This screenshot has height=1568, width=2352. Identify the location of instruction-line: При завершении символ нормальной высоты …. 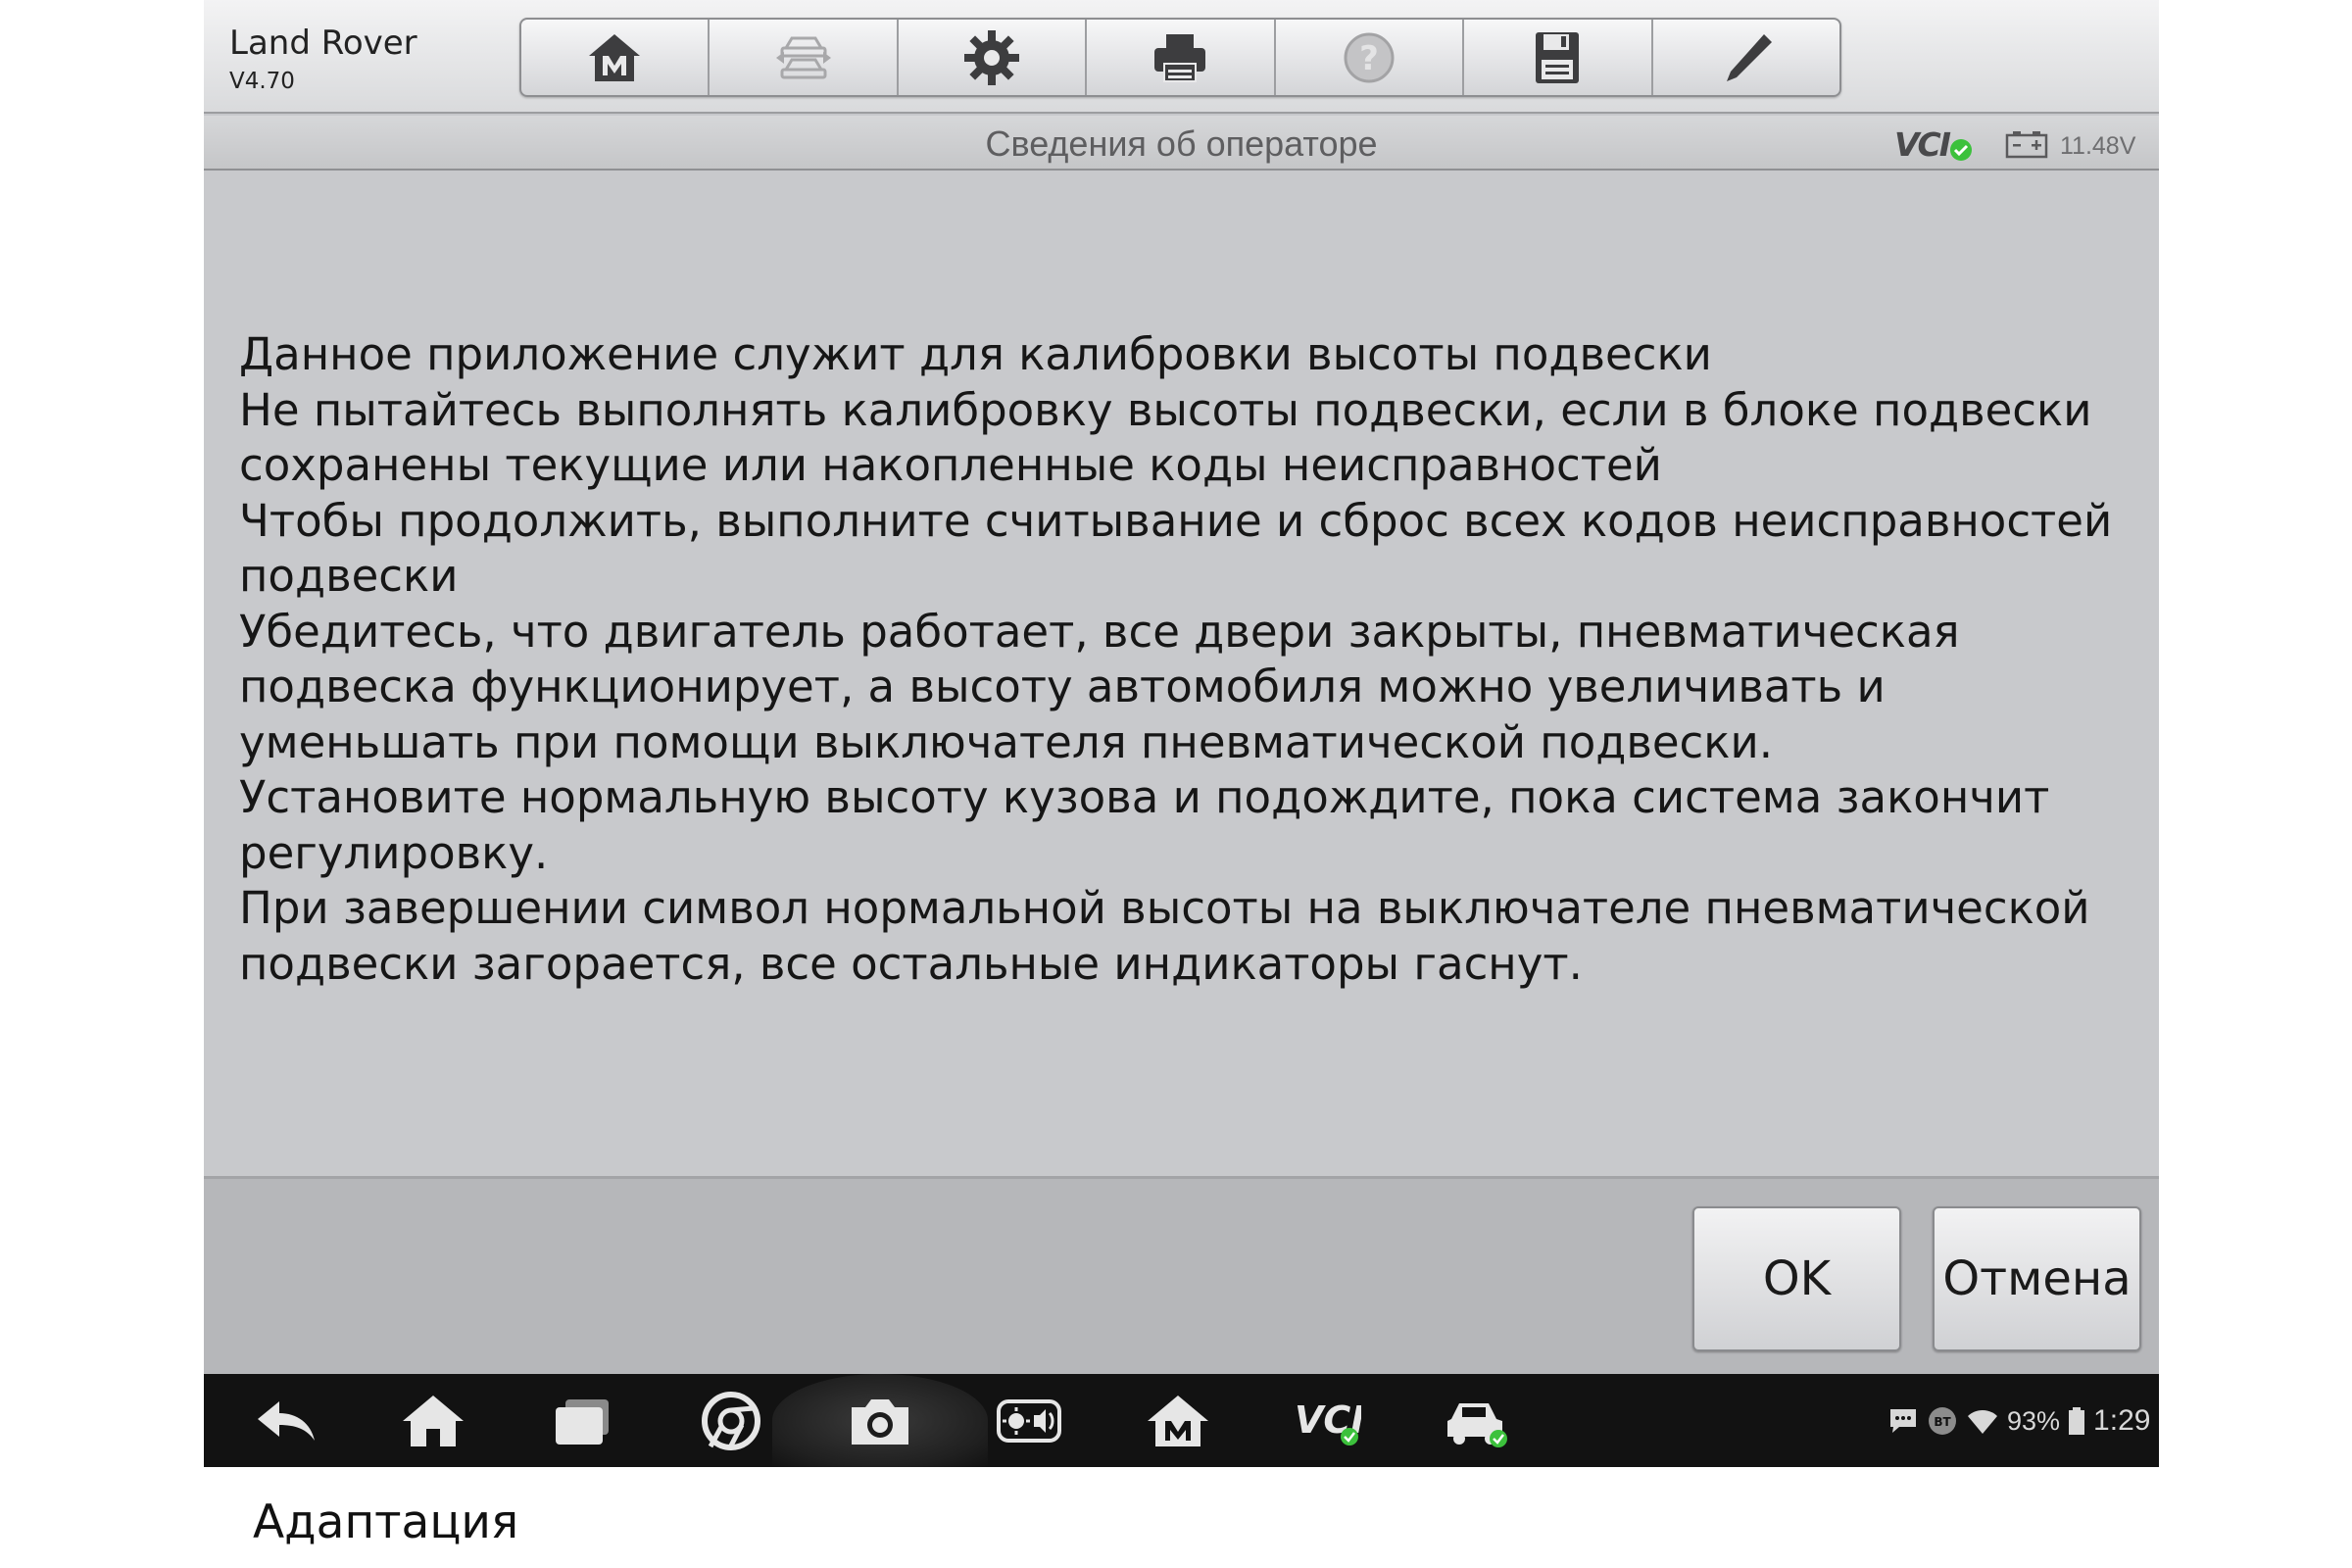
(1164, 936).